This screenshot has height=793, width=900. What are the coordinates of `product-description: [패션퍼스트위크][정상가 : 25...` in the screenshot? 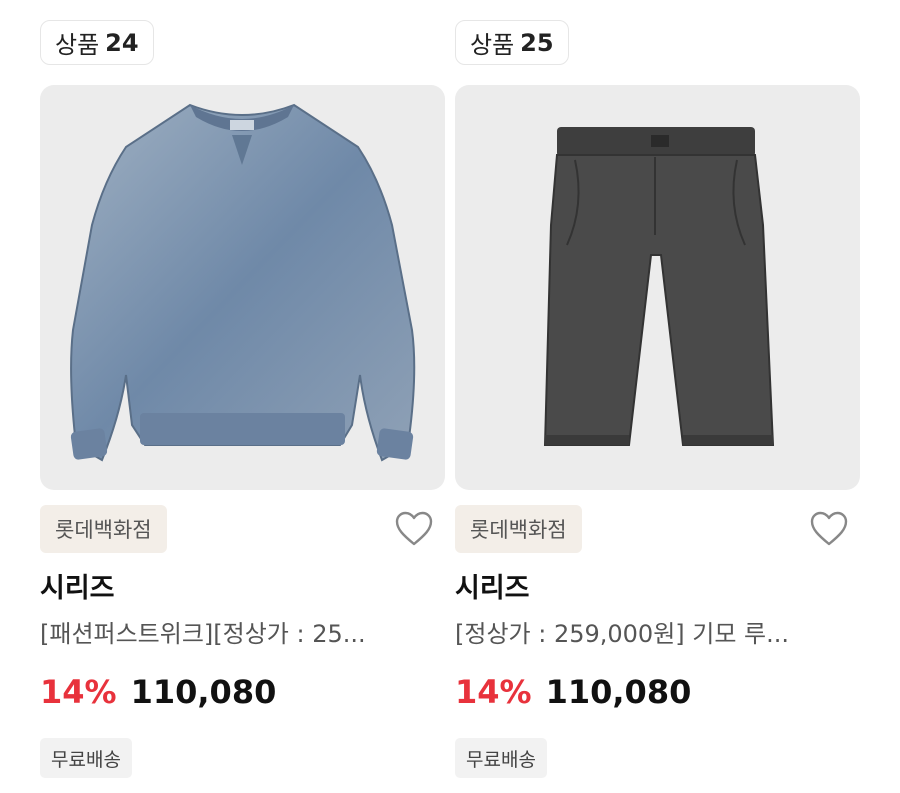 It's located at (237, 631).